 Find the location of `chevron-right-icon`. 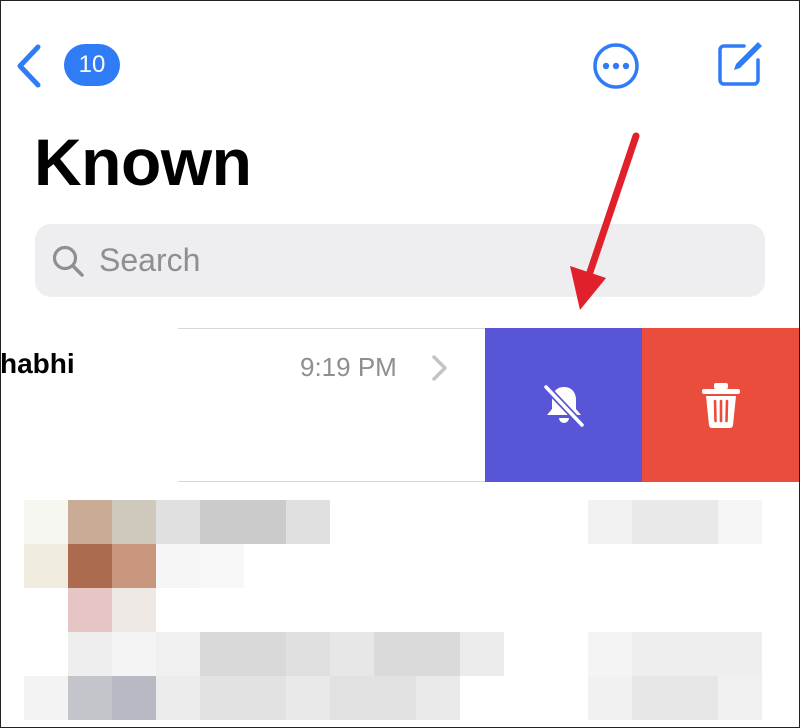

chevron-right-icon is located at coordinates (439, 368).